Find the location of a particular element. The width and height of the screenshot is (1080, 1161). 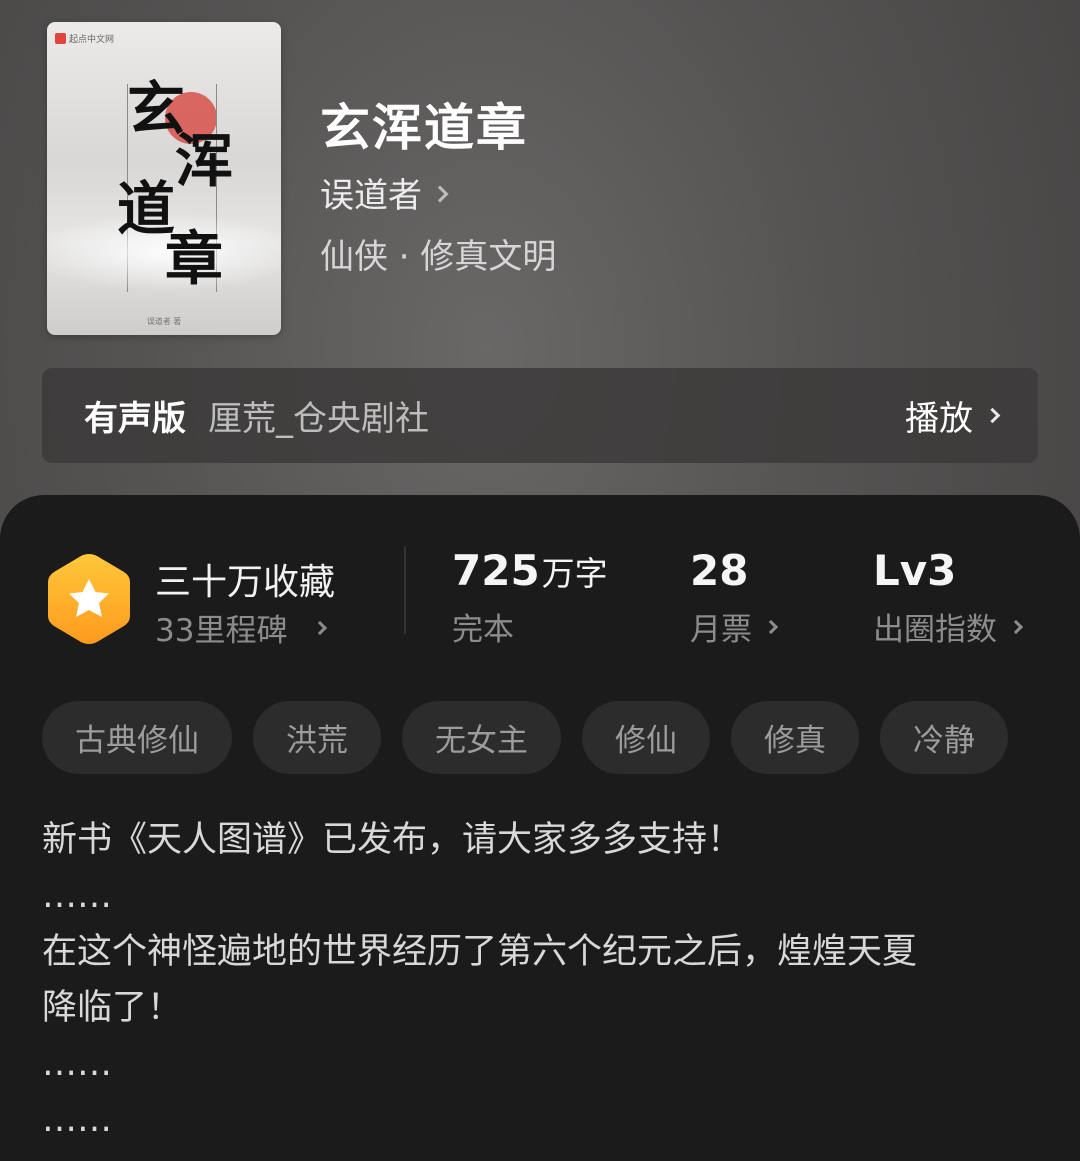

word-count-value: 725 is located at coordinates (496, 570).